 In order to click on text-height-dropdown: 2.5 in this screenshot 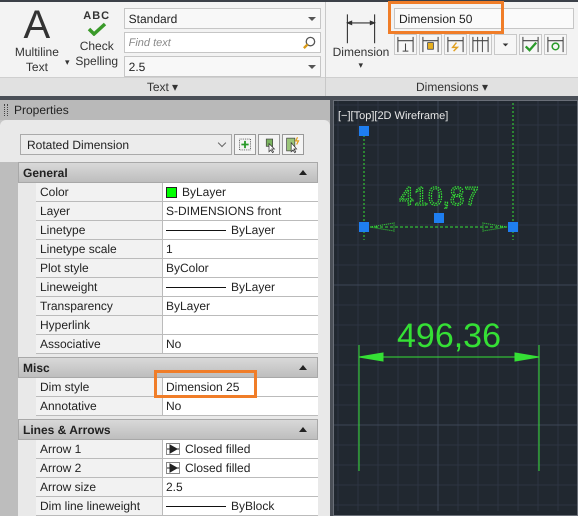, I will do `click(223, 66)`.